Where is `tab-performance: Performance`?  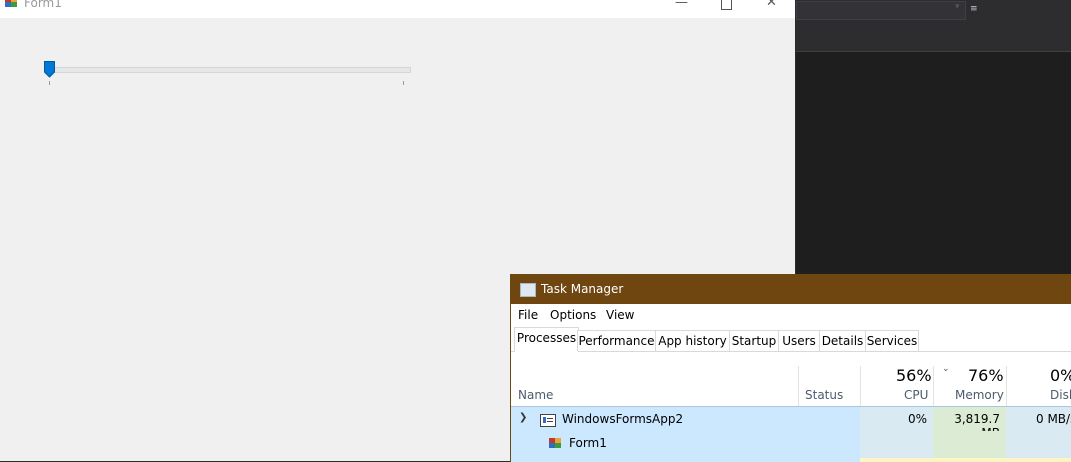 tab-performance: Performance is located at coordinates (616, 340).